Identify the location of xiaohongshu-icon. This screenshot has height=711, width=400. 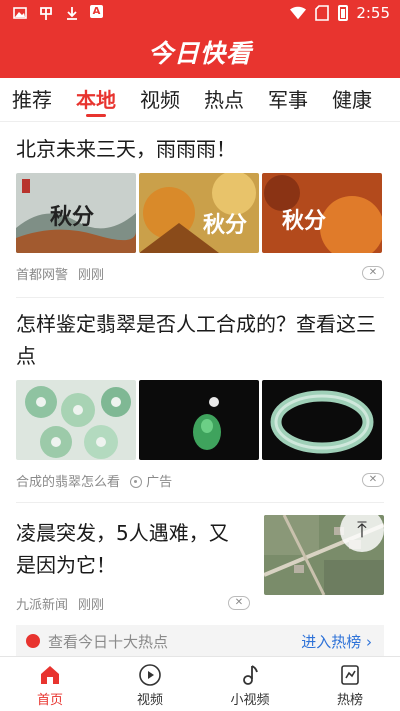
(46, 13).